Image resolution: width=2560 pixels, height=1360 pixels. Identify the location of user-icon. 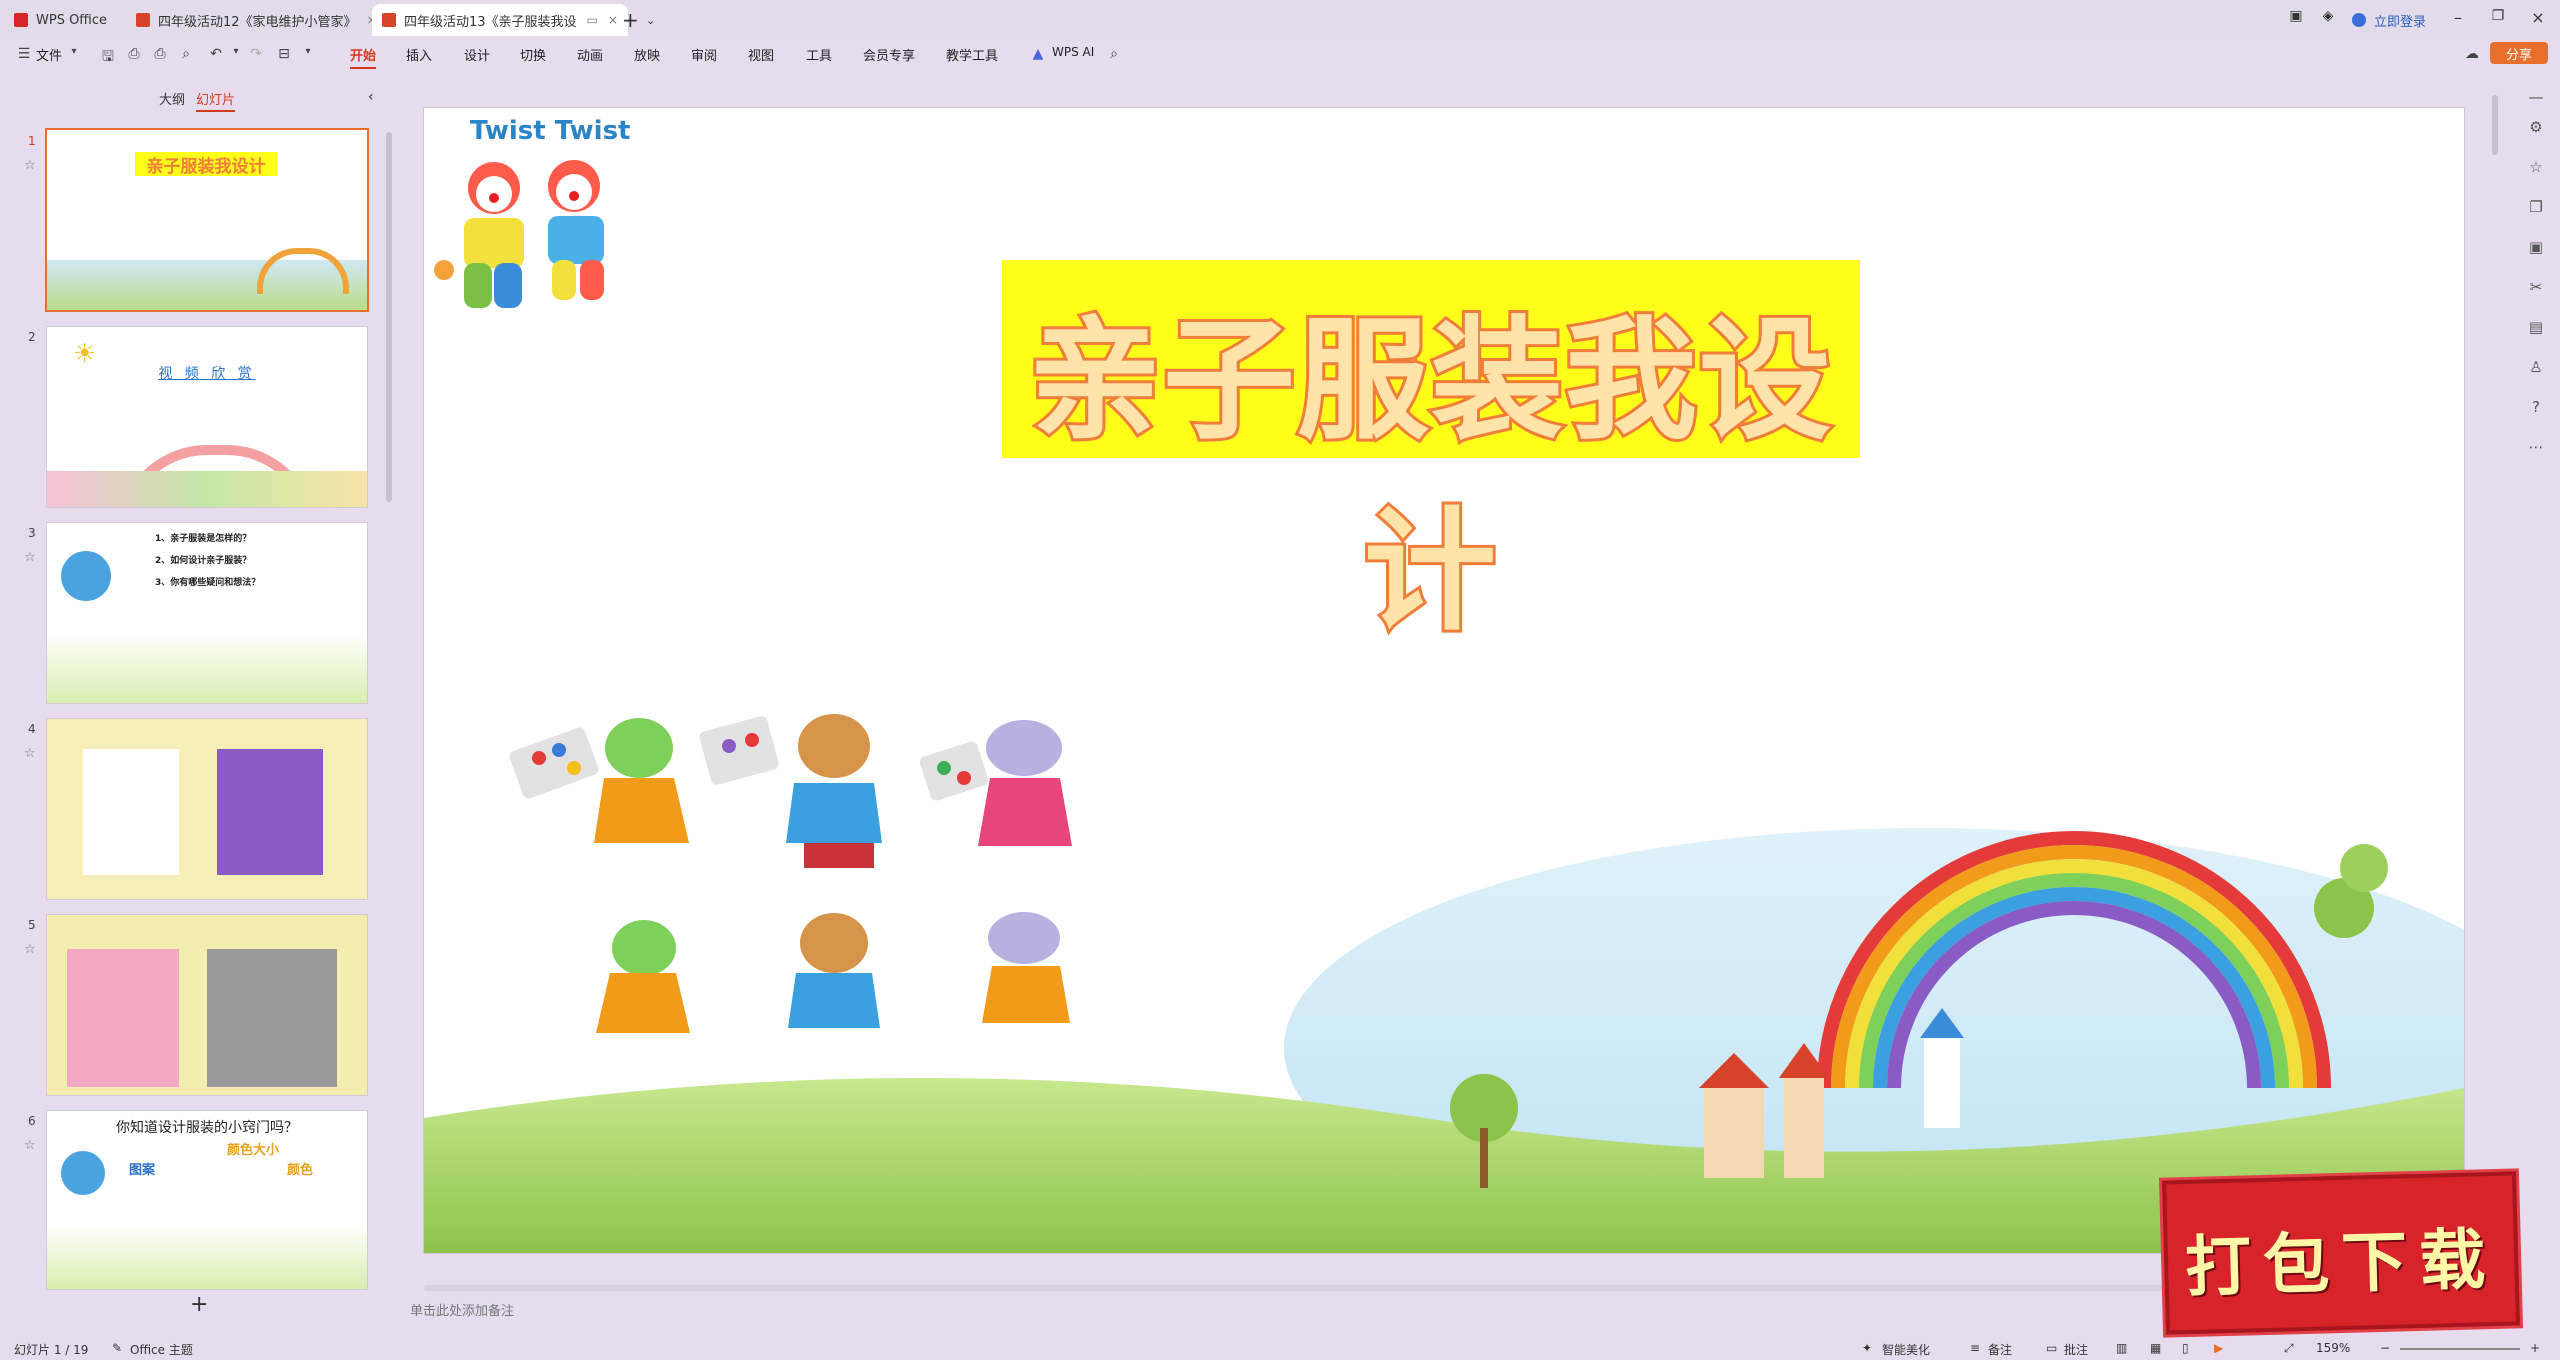
(2359, 20).